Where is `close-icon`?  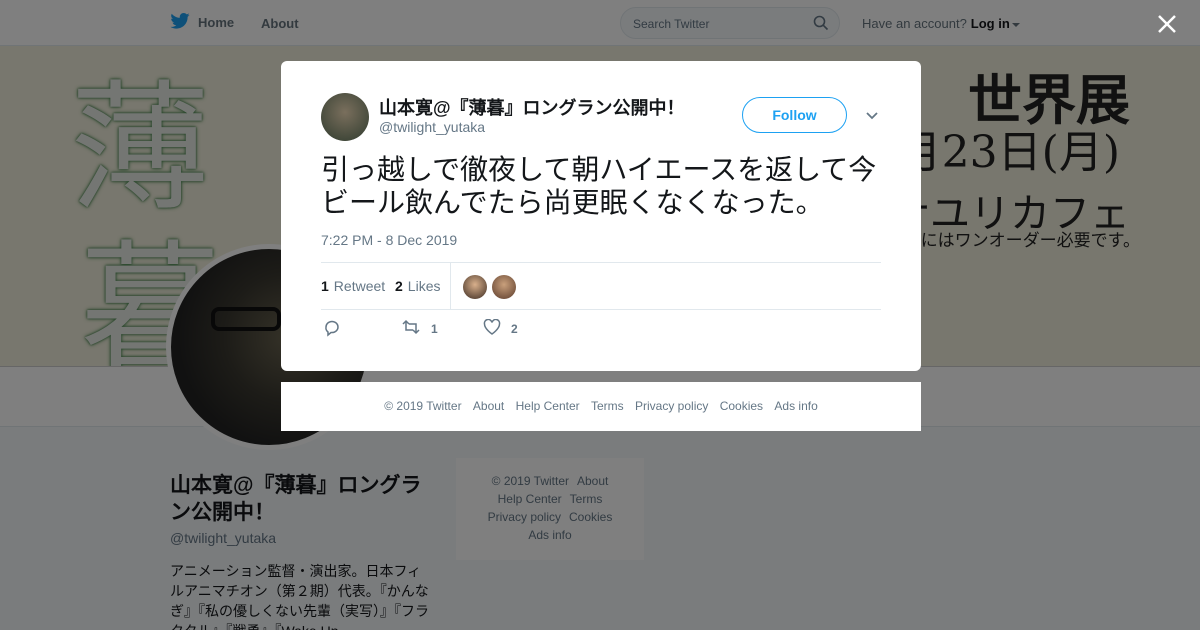
close-icon is located at coordinates (1167, 24).